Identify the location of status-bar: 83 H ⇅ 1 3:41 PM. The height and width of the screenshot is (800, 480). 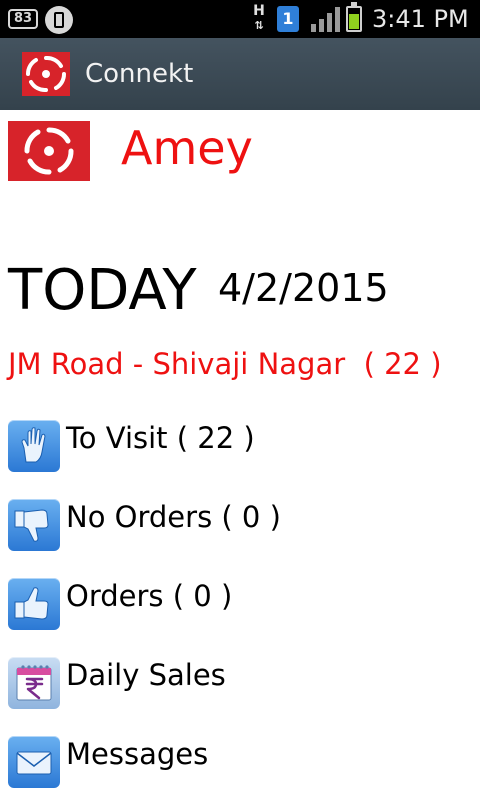
(240, 19).